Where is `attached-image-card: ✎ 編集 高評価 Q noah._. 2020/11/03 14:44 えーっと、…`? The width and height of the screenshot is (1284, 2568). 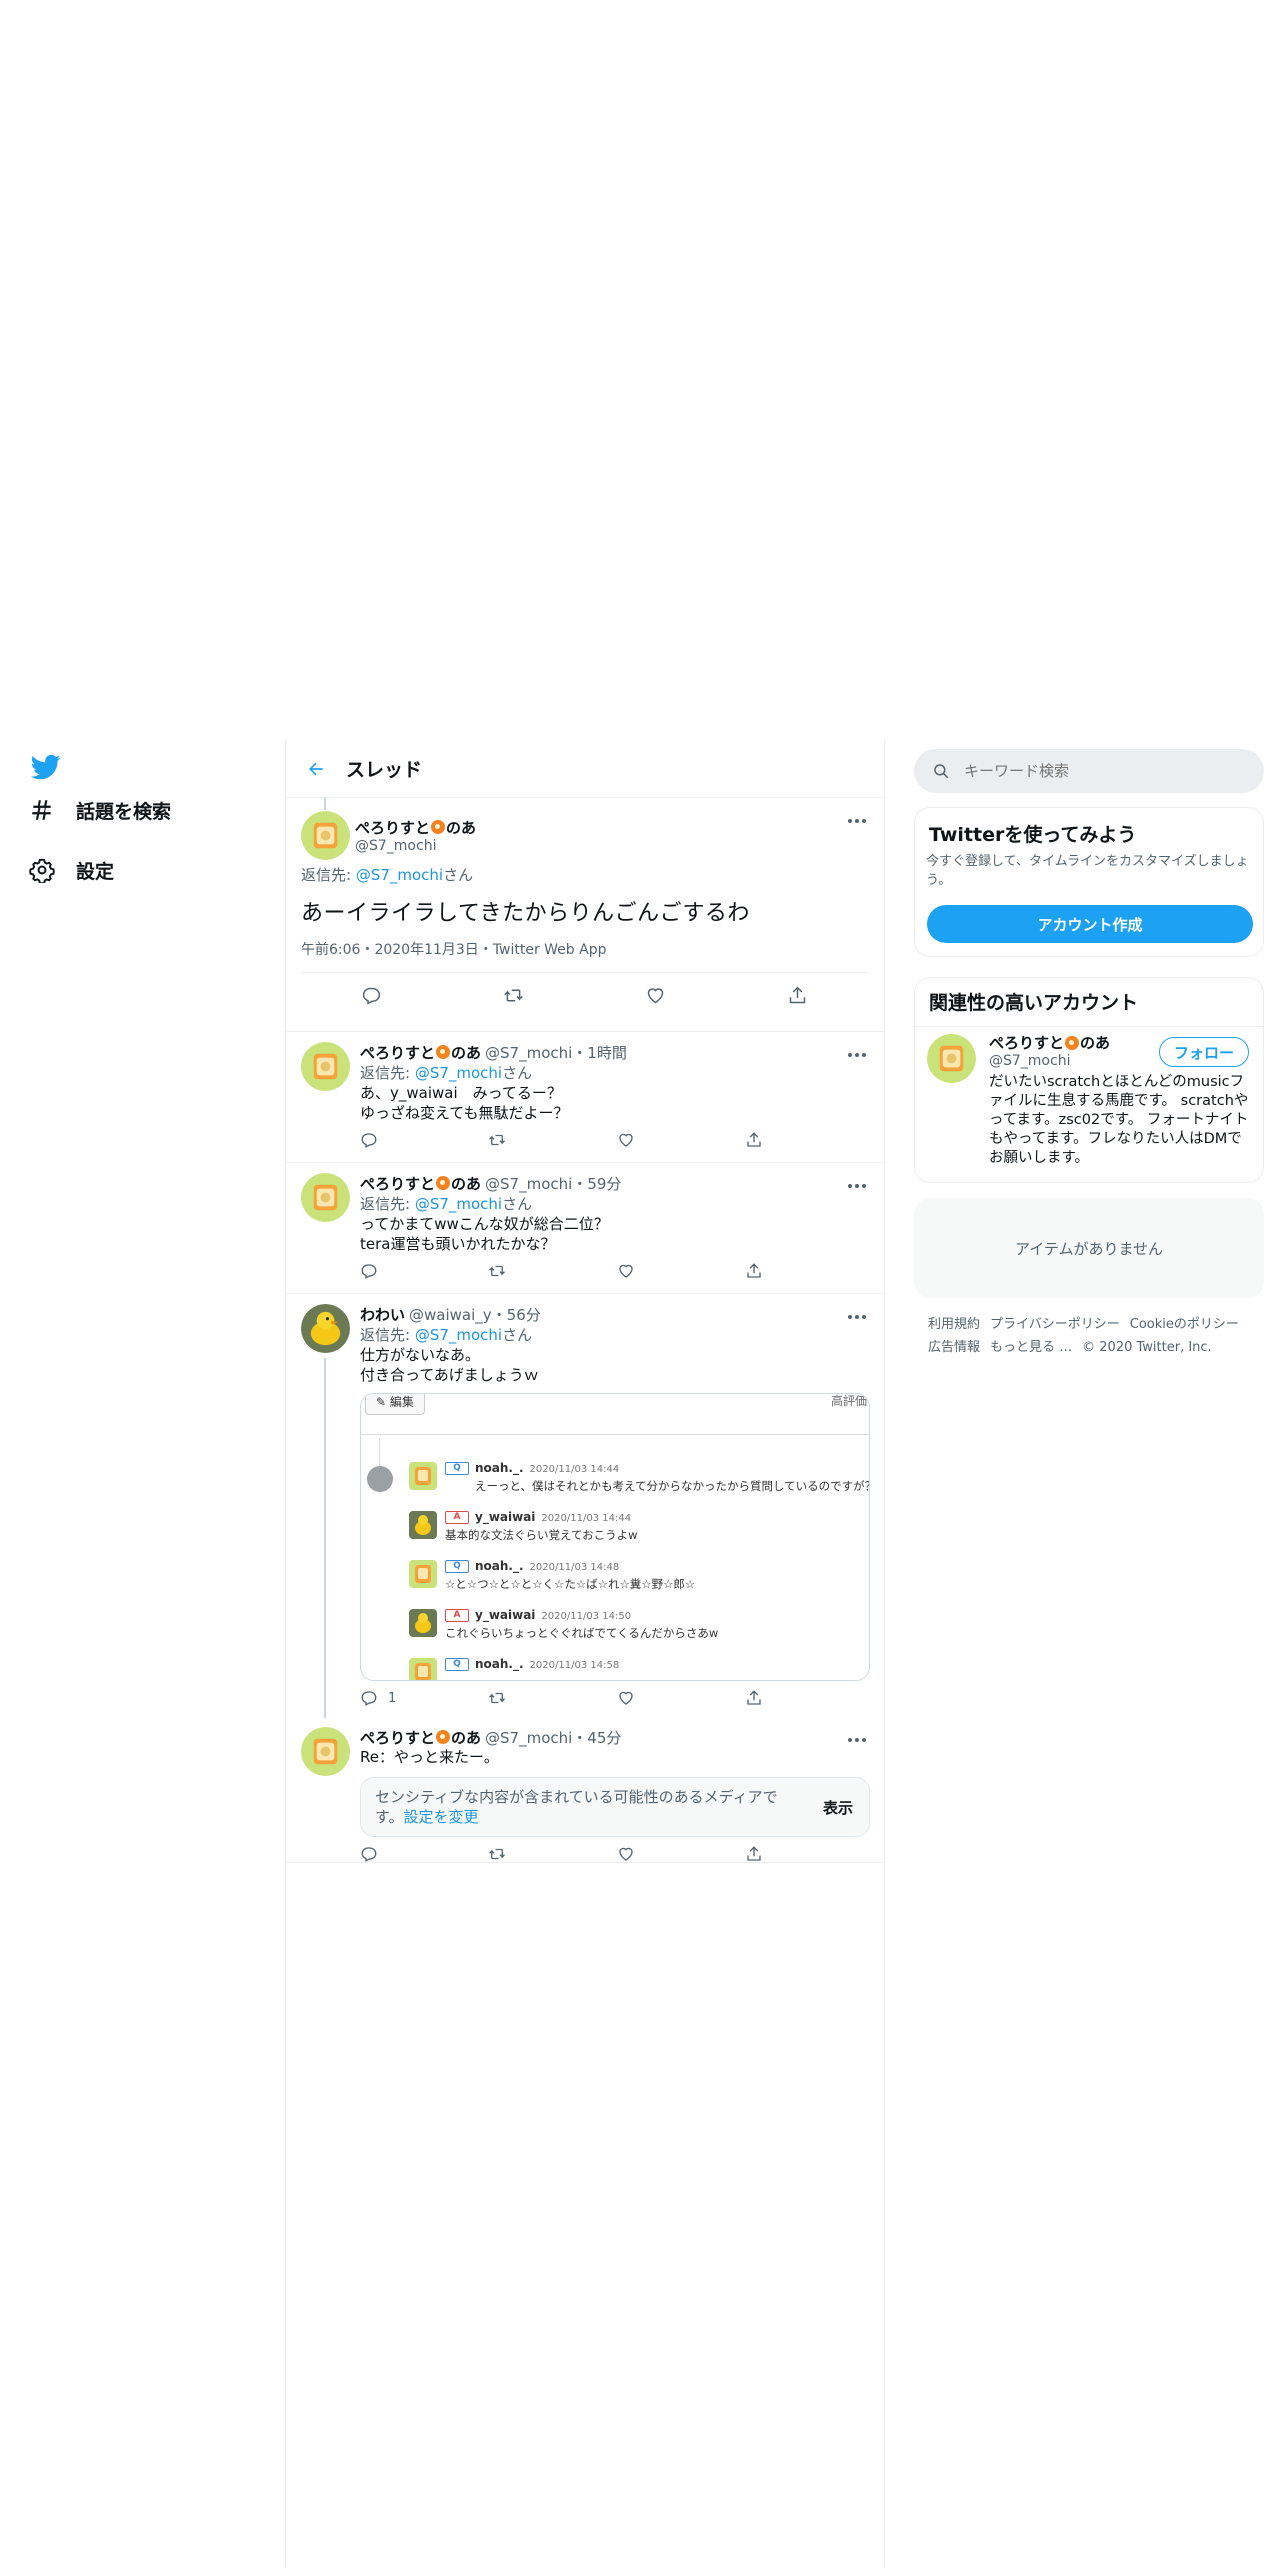
attached-image-card: ✎ 編集 高評価 Q noah._. 2020/11/03 14:44 えーっと、… is located at coordinates (615, 1537).